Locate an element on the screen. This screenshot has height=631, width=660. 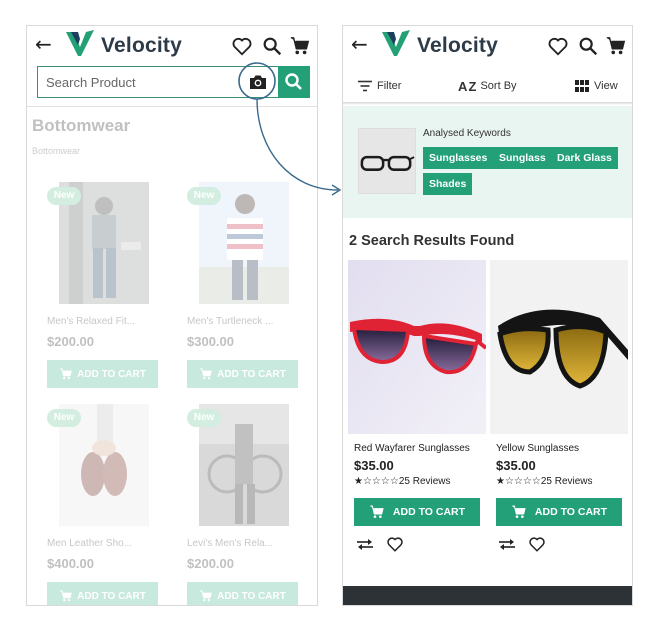
filter-sort-toolbar: Filter A Z Sort By View is located at coordinates (487, 87).